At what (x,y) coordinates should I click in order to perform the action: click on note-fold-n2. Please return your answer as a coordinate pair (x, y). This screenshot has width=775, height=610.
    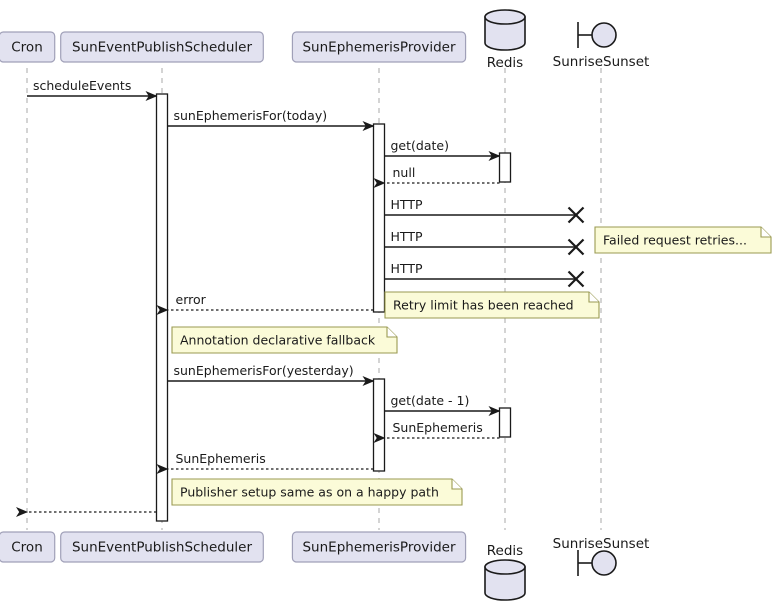
    Looking at the image, I should click on (593, 297).